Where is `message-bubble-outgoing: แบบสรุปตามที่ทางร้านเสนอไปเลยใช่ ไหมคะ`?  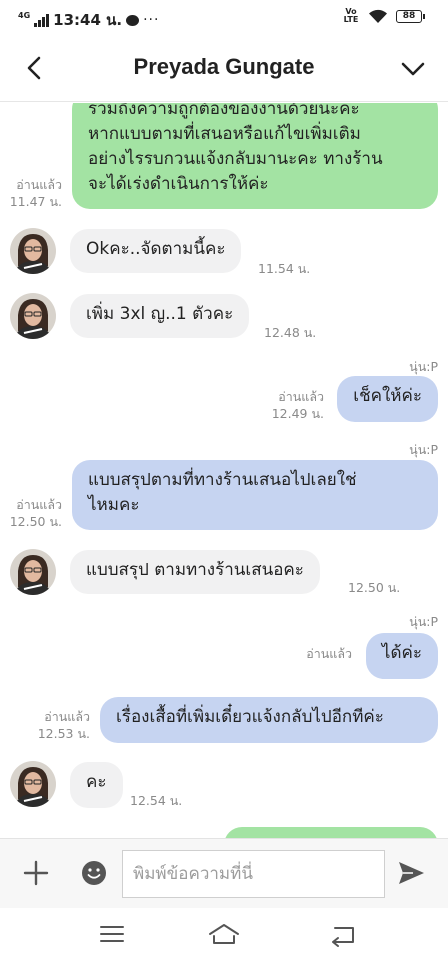 message-bubble-outgoing: แบบสรุปตามที่ทางร้านเสนอไปเลยใช่ ไหมคะ is located at coordinates (255, 495).